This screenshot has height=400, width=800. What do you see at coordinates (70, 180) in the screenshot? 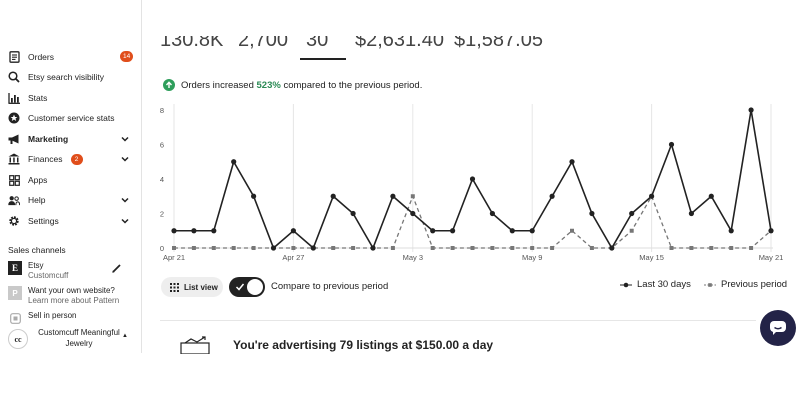
I see `sidebar-item-apps: Apps` at bounding box center [70, 180].